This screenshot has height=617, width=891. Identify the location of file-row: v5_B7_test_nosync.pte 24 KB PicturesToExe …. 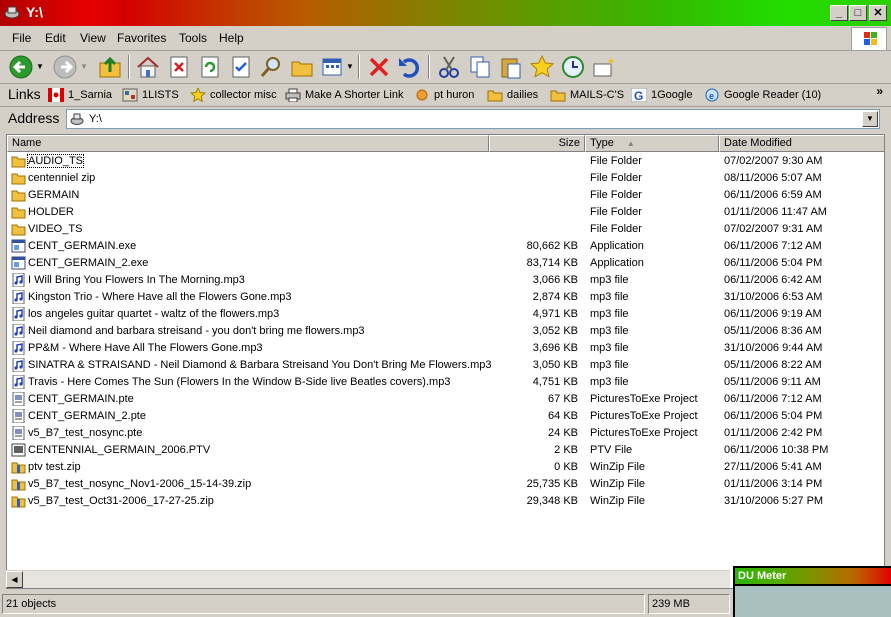
(445, 433).